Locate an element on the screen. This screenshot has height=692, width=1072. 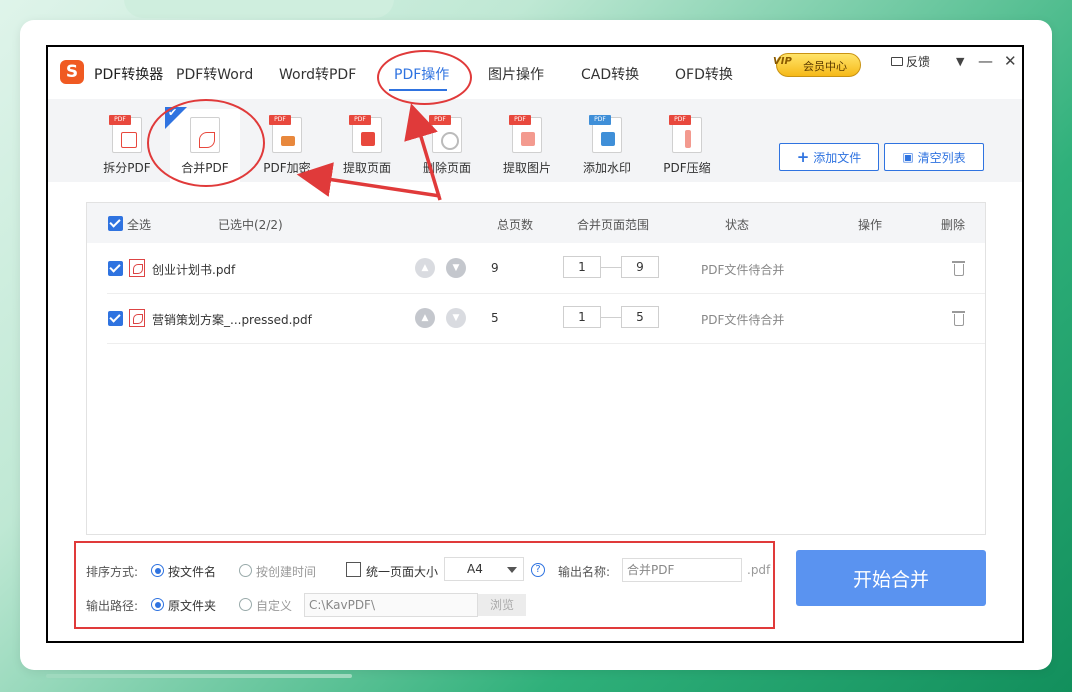
add-file-label: 添加文件 is located at coordinates (837, 157).